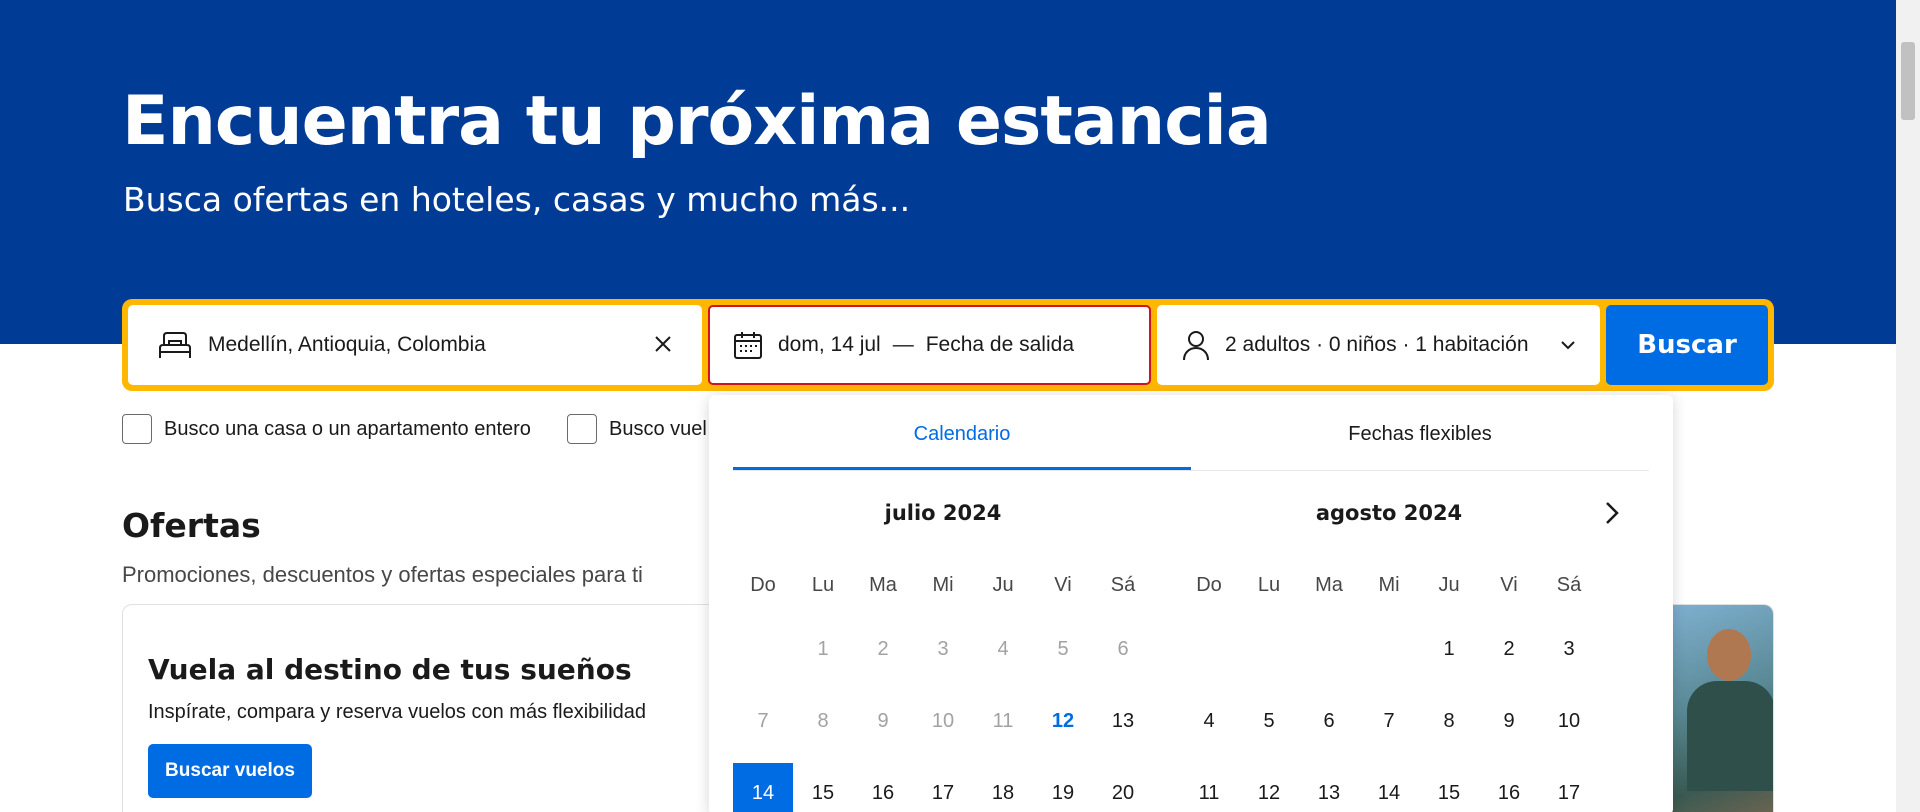 This screenshot has width=1920, height=812. What do you see at coordinates (1687, 345) in the screenshot?
I see `search-button: Buscar` at bounding box center [1687, 345].